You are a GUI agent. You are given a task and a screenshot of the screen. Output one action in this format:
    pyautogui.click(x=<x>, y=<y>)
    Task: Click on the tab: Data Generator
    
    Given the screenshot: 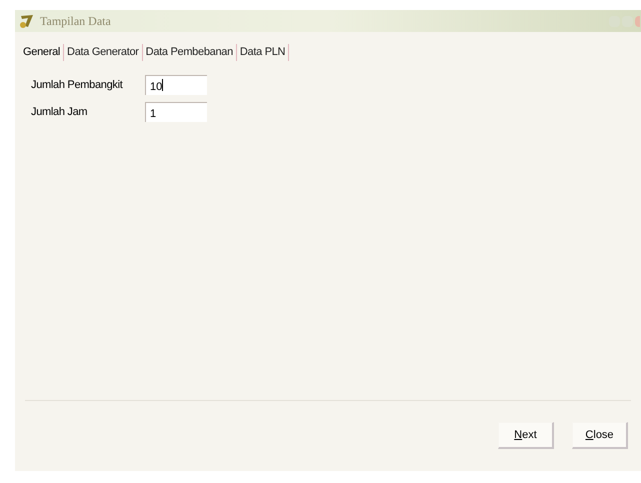 What is the action you would take?
    pyautogui.click(x=103, y=52)
    